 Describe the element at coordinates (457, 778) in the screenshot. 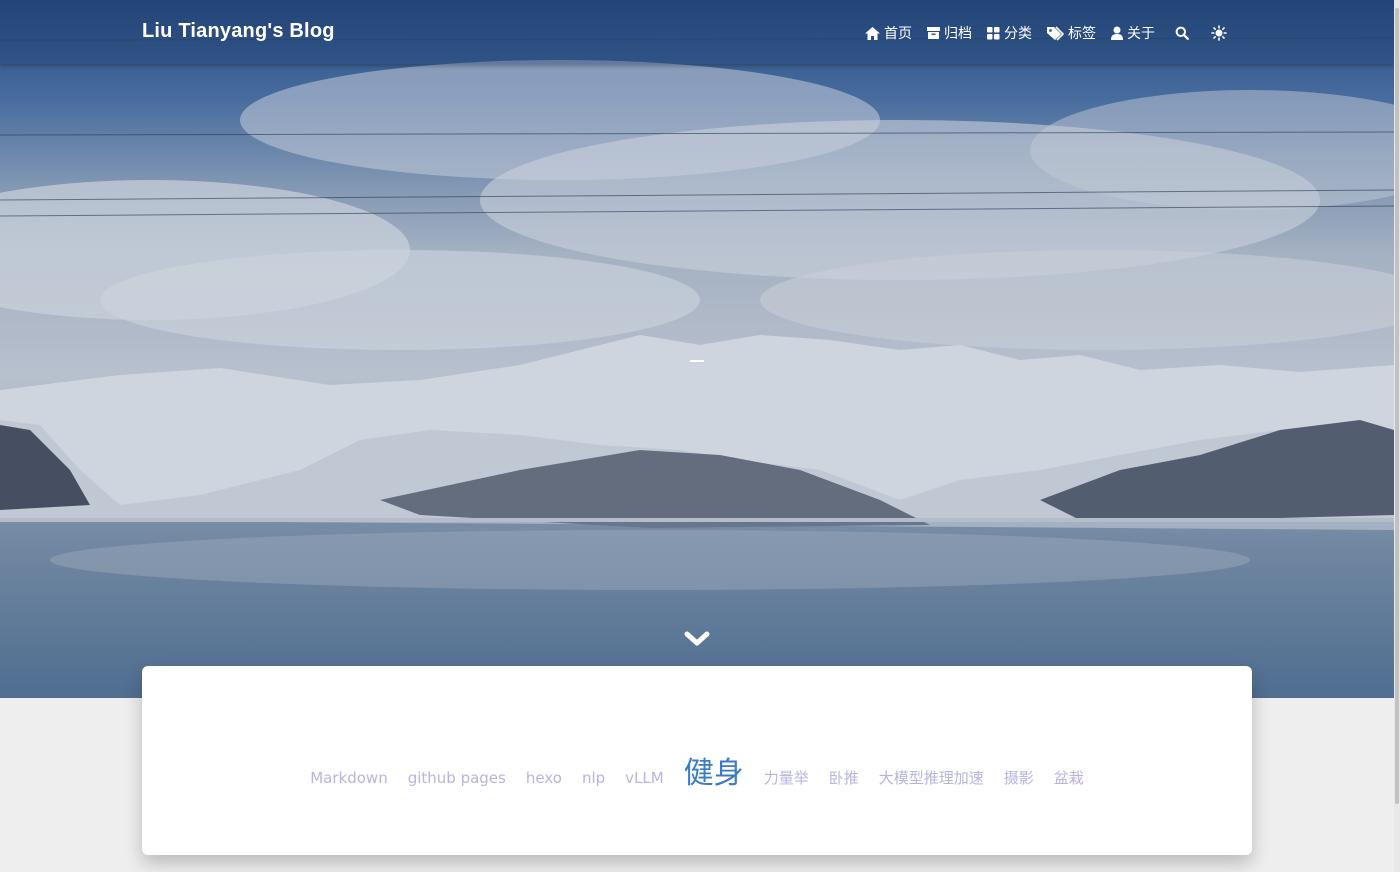

I see `tag-link: github pages` at that location.